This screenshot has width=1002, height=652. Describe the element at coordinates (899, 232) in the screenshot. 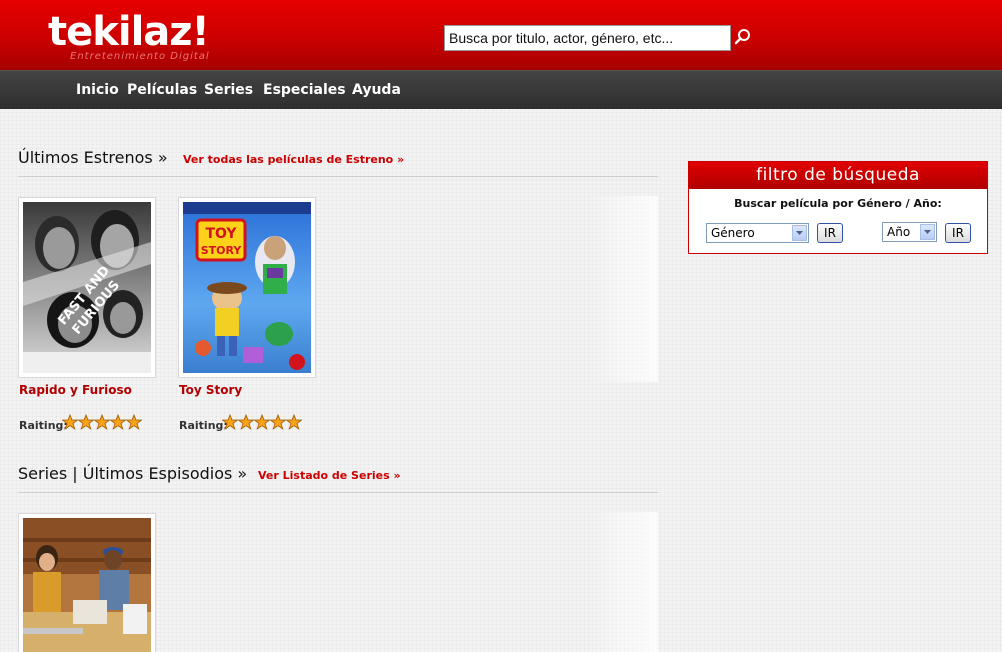

I see `year-select-value: Año` at that location.